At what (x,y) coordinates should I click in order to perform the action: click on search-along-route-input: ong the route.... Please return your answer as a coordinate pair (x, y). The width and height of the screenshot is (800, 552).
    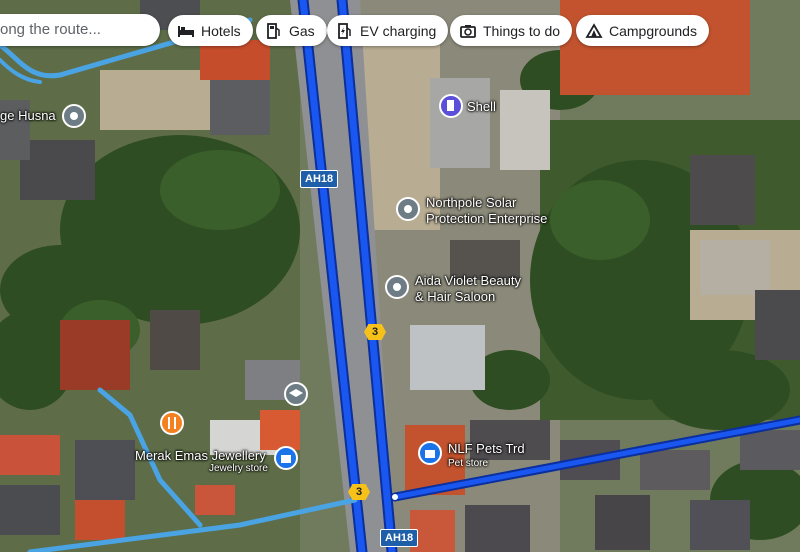
    Looking at the image, I should click on (80, 30).